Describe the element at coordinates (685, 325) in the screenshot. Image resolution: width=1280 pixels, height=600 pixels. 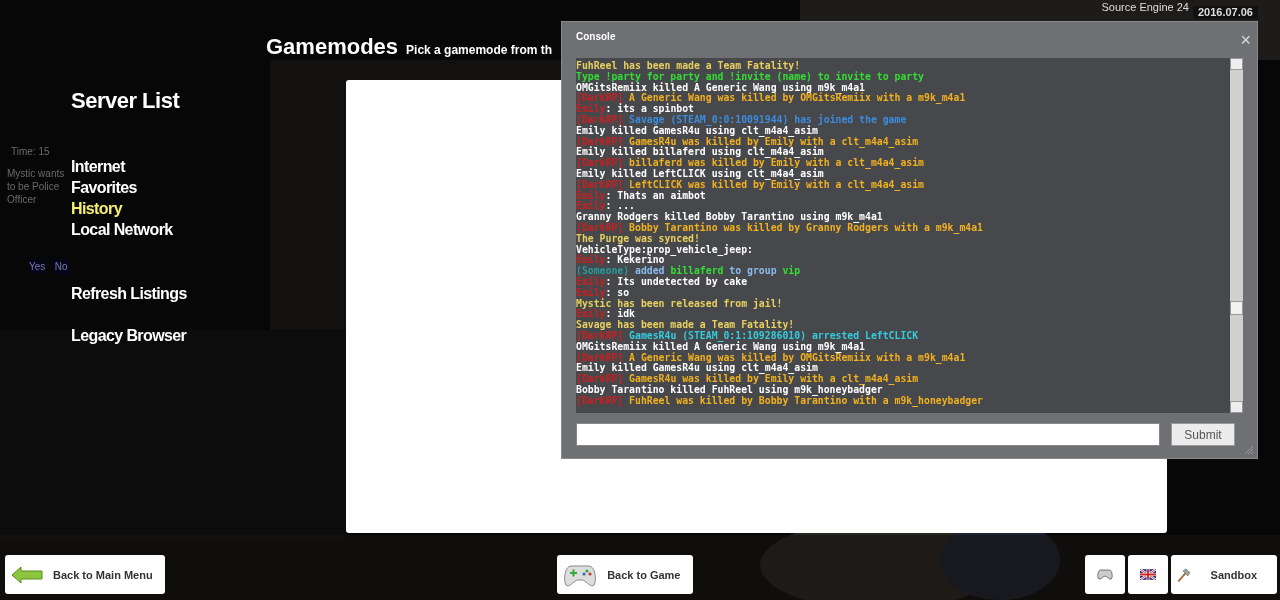
I see `log-line: Savage has been made a Team Fatality!` at that location.